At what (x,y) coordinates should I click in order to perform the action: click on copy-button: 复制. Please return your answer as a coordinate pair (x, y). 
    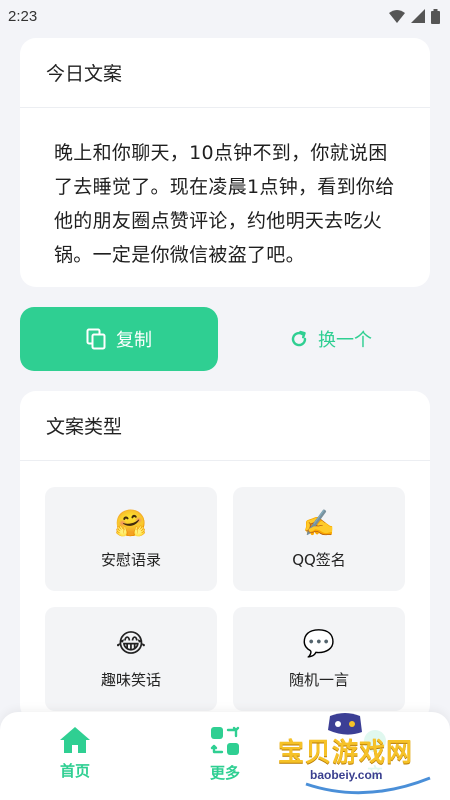
    Looking at the image, I should click on (119, 339).